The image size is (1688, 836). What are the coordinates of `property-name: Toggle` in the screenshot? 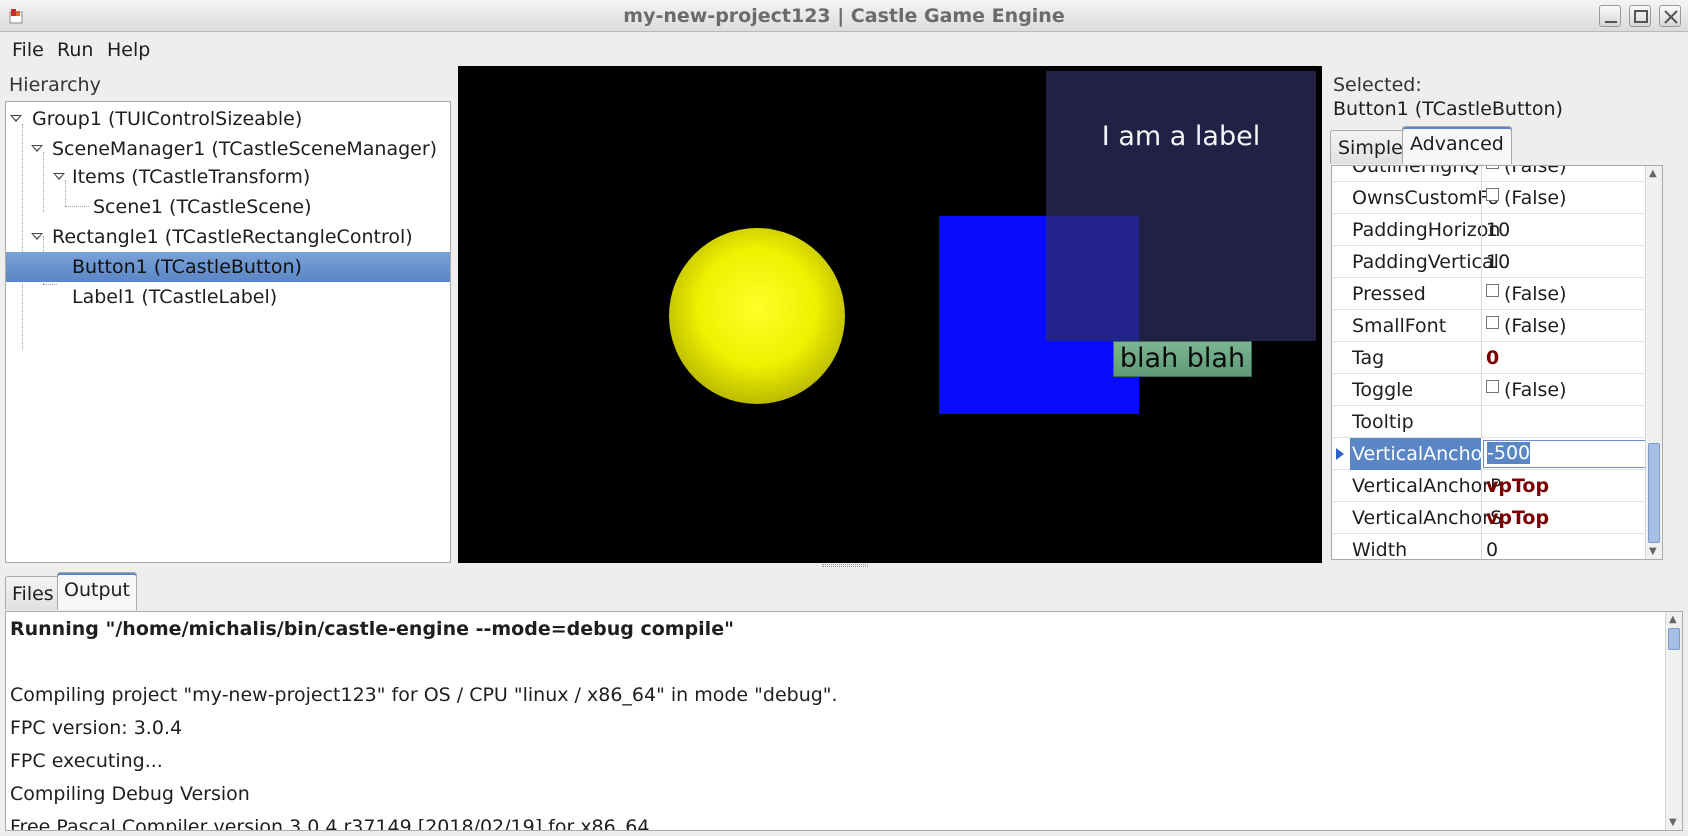 It's located at (1383, 390).